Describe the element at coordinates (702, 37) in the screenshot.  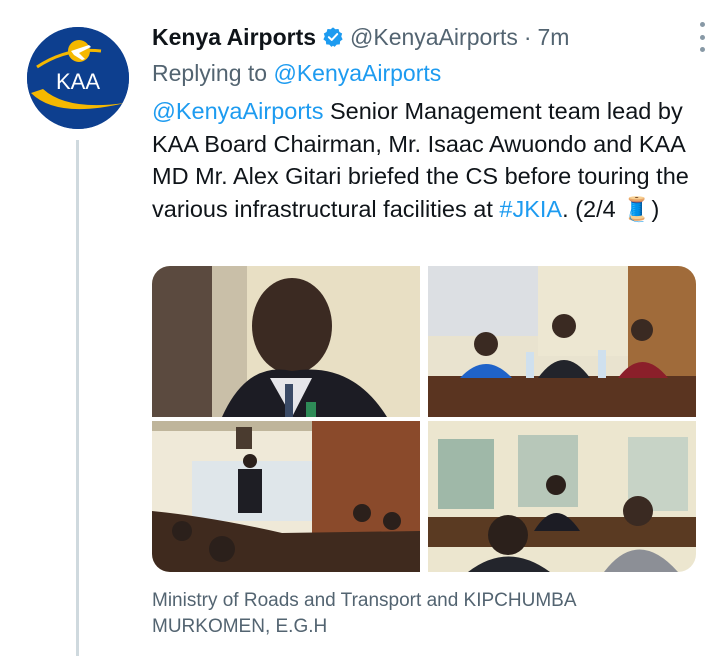
I see `more-options-icon` at that location.